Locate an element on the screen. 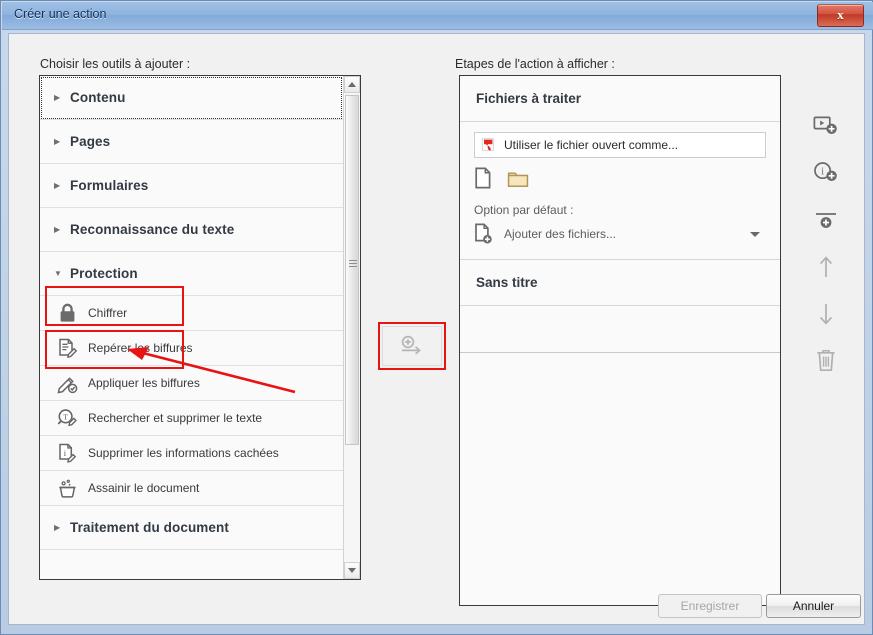 The height and width of the screenshot is (635, 873). section-title: Sans titre is located at coordinates (507, 282).